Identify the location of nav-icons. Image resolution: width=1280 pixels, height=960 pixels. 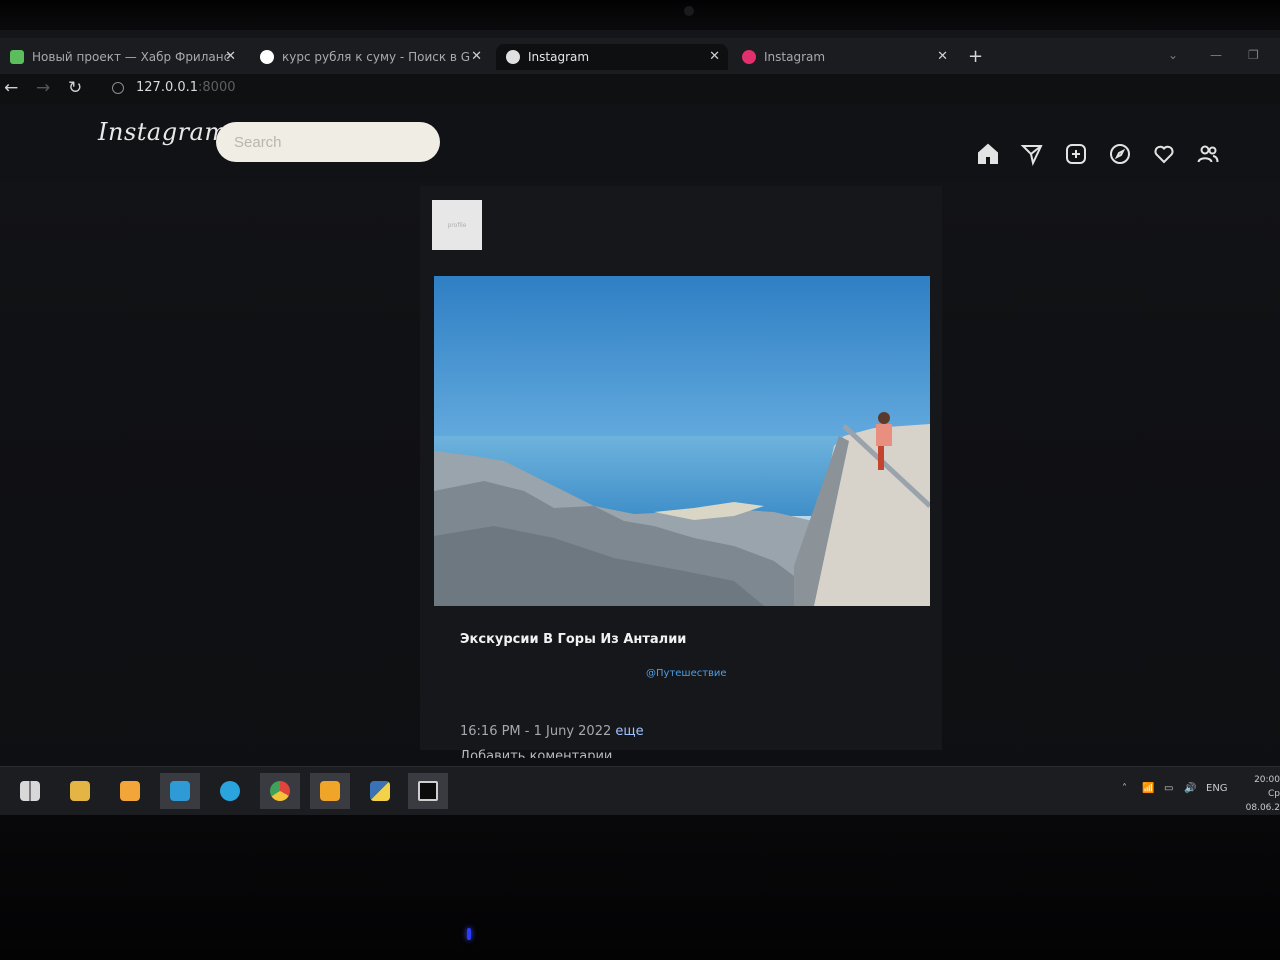
(1098, 154).